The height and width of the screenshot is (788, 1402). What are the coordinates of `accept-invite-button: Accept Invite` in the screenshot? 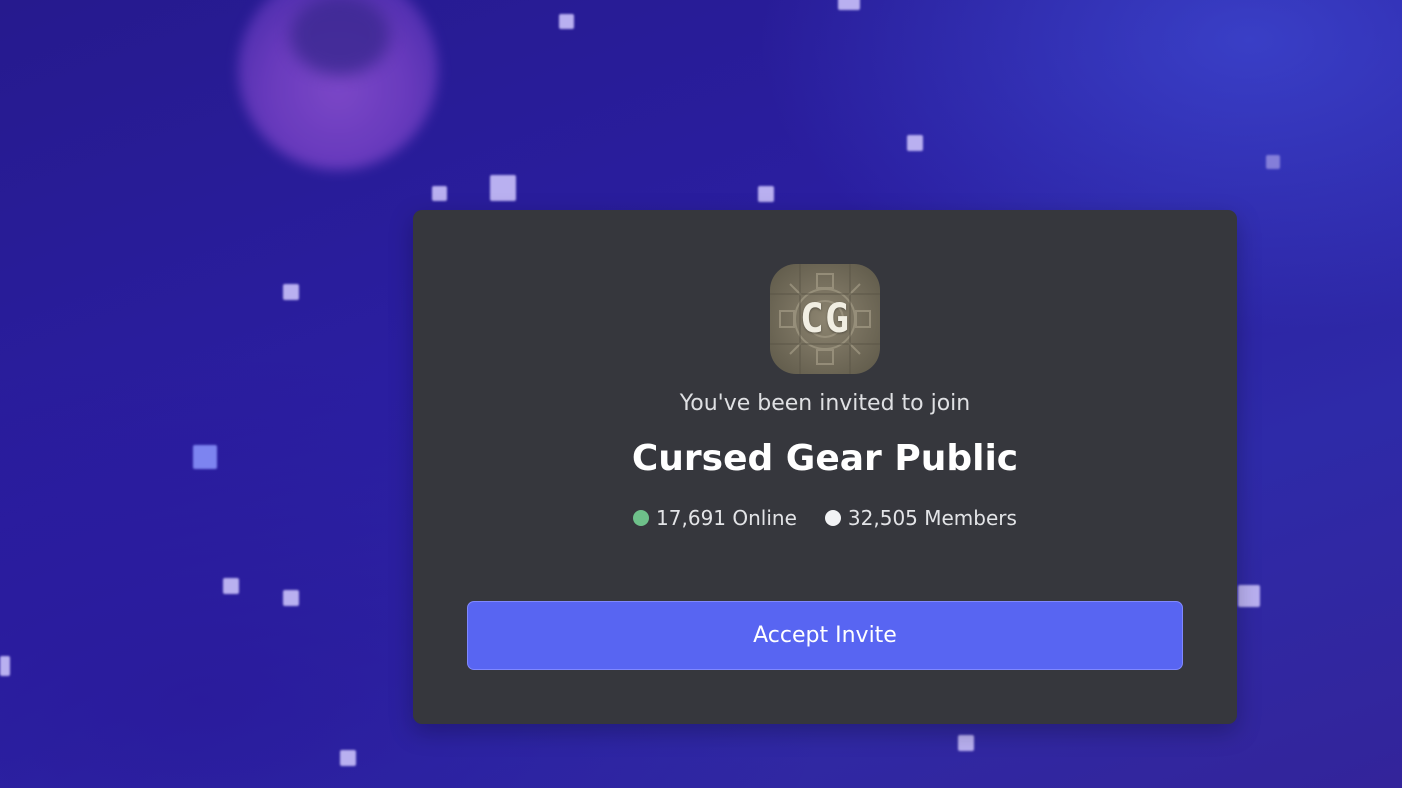 It's located at (825, 635).